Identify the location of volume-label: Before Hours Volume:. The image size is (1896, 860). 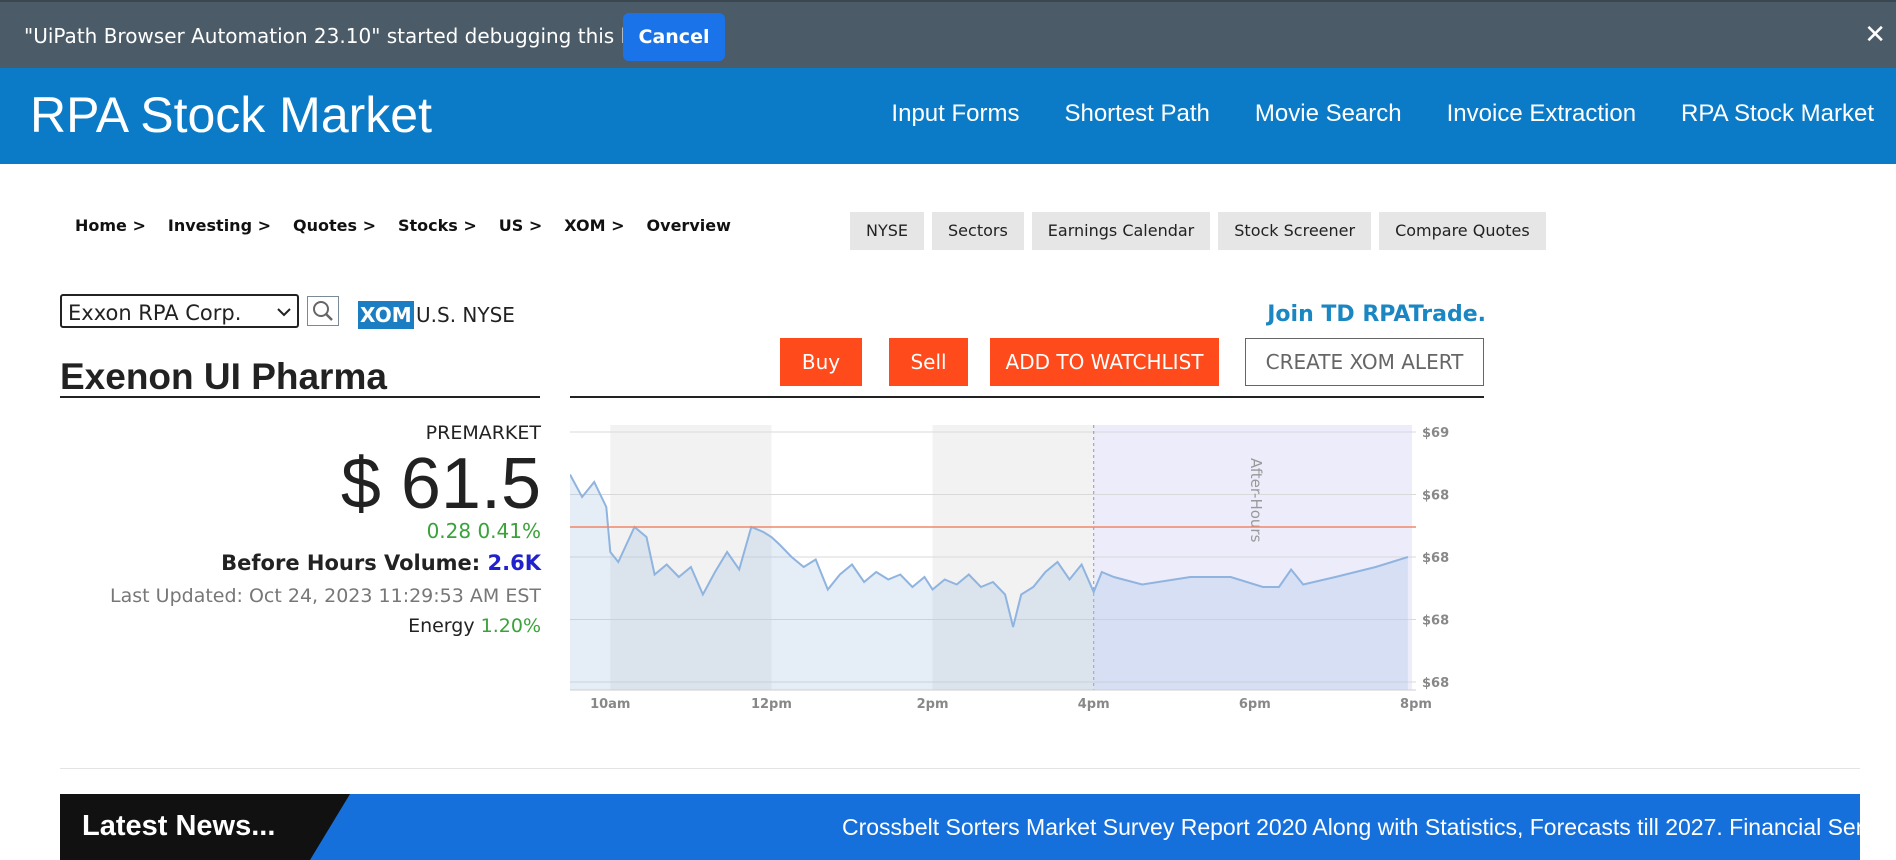
(351, 563).